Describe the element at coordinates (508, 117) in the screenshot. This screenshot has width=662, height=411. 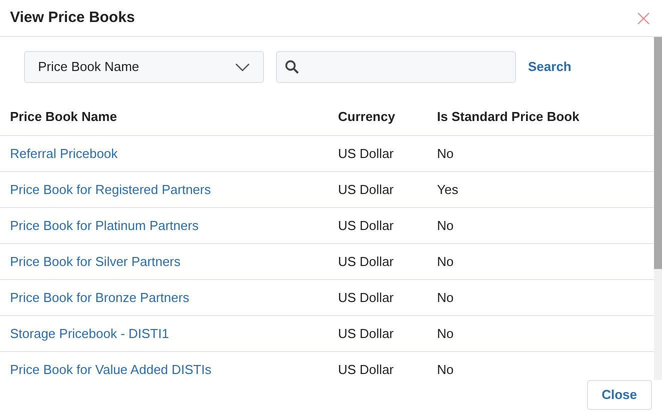
I see `column-header: Is Standard Price Book` at that location.